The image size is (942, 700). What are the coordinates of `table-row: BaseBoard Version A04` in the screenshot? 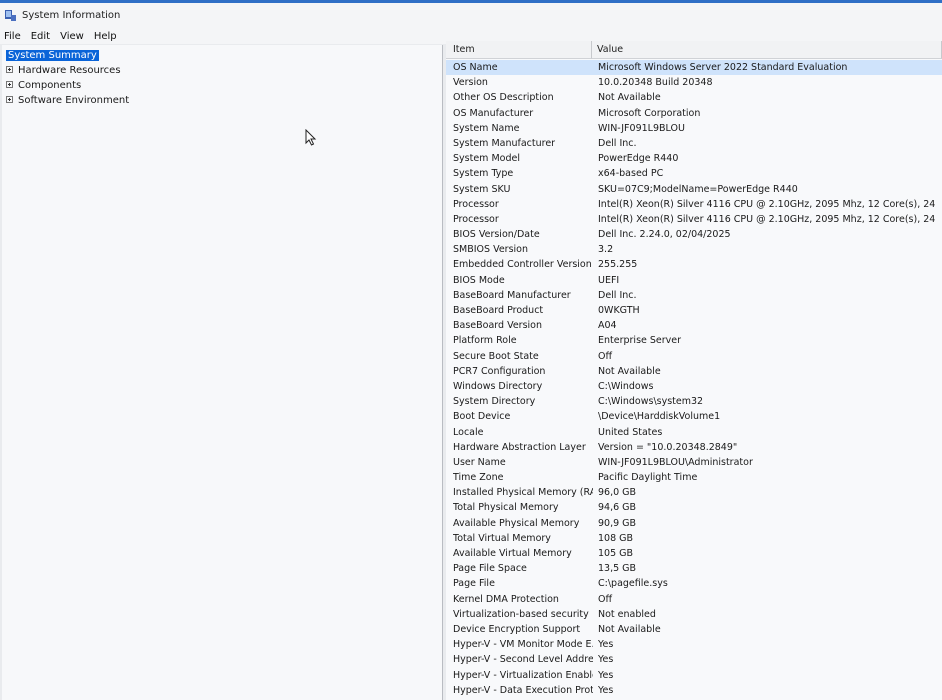 It's located at (694, 325).